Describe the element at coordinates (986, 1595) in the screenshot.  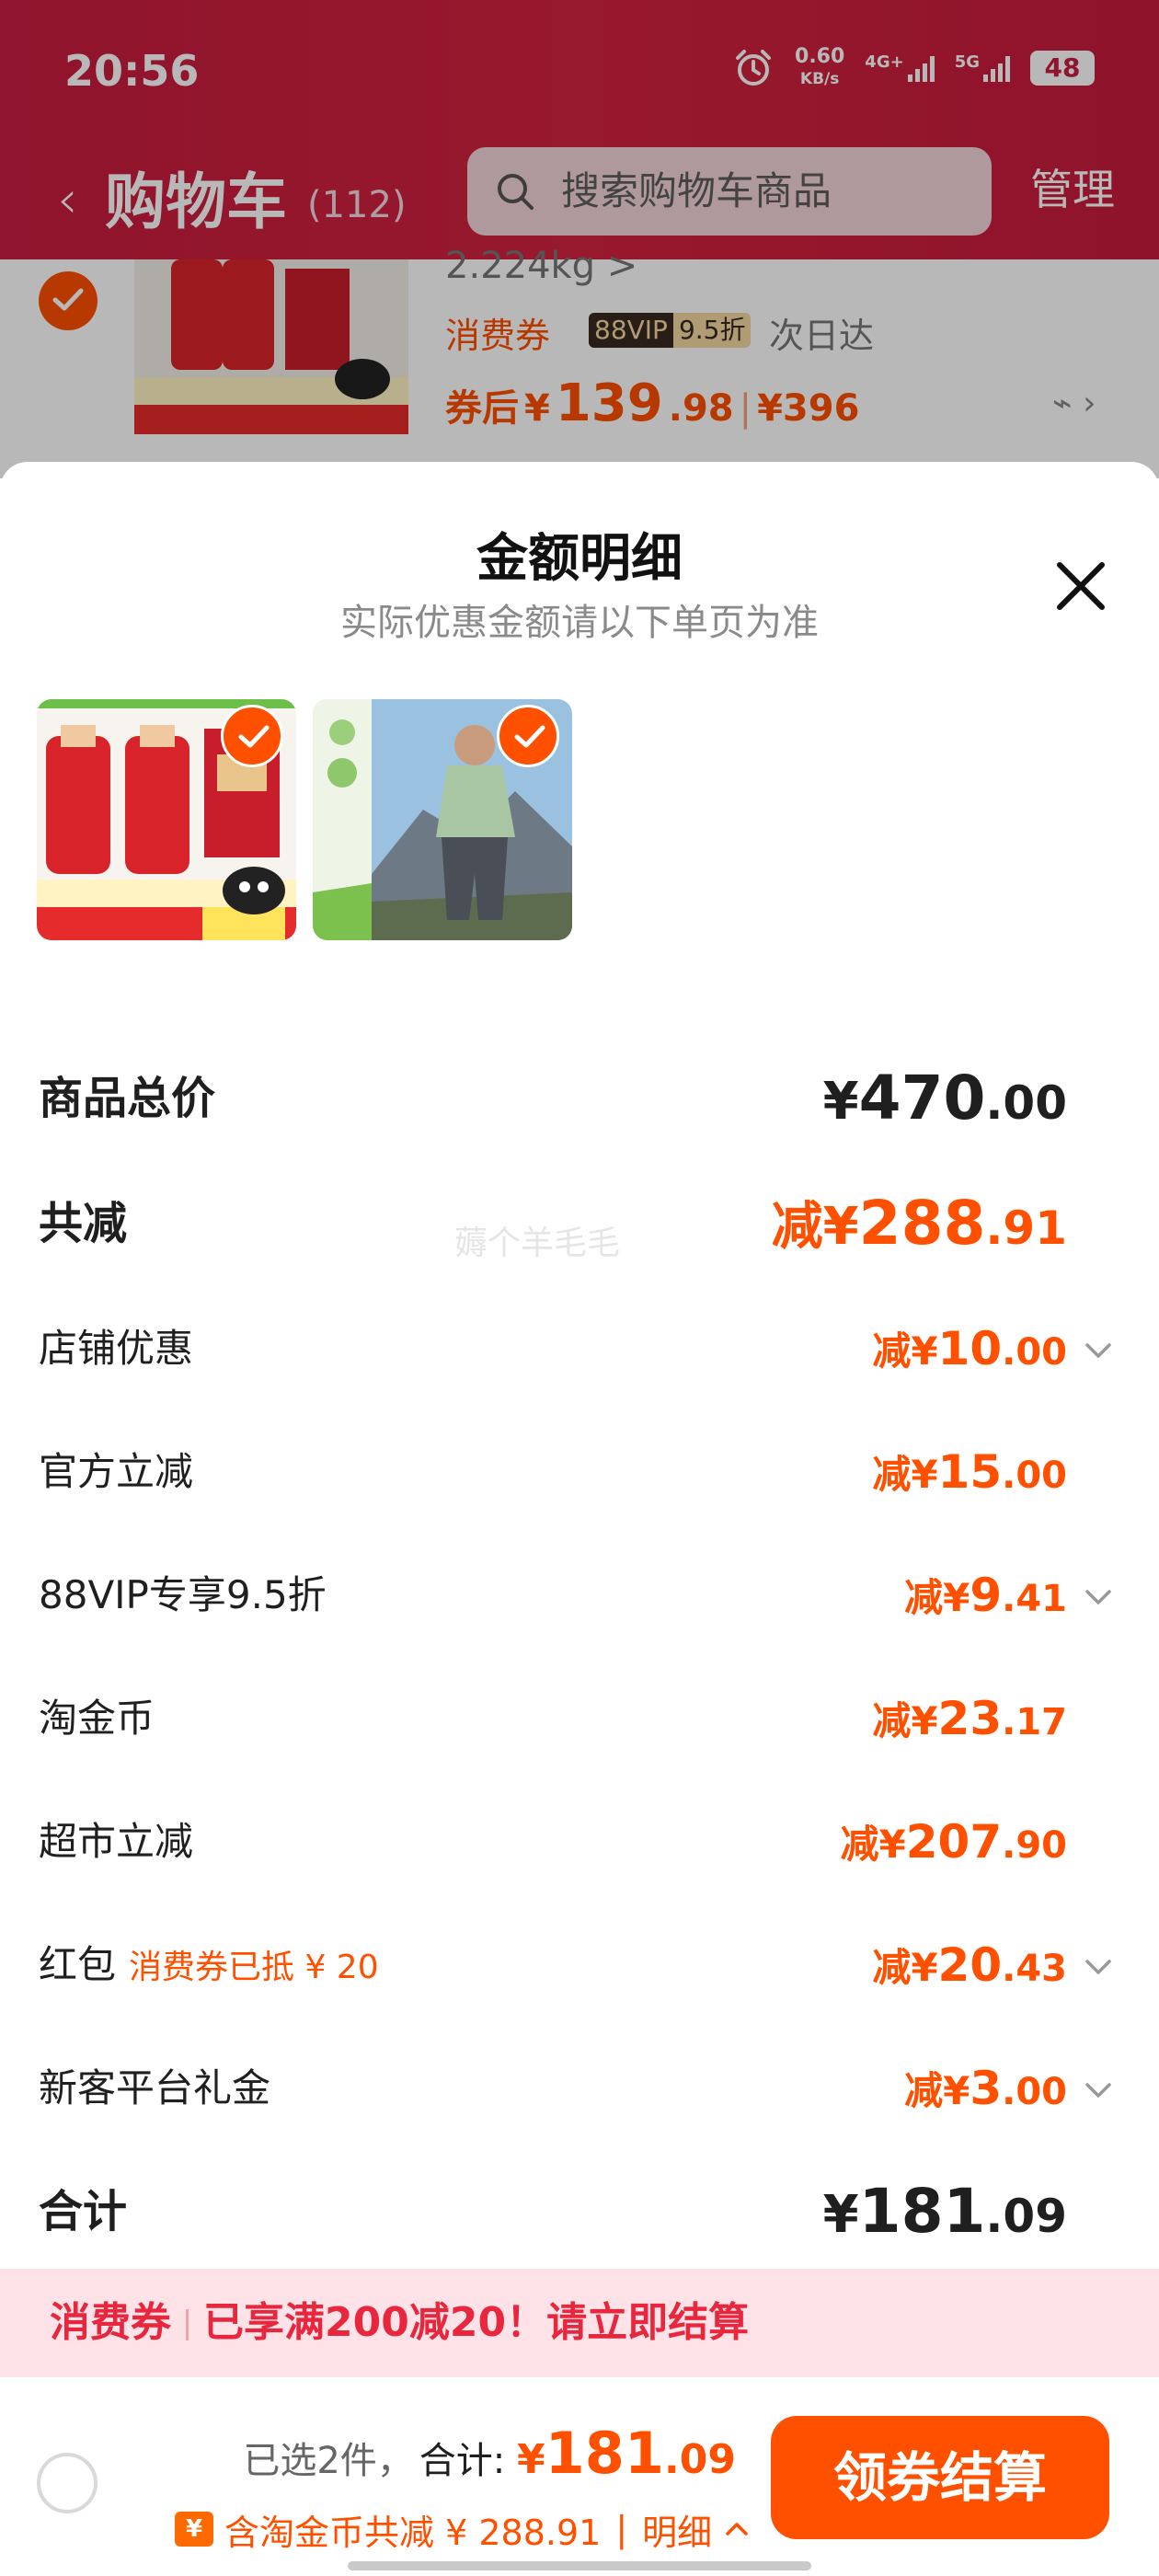
I see `amount-int: 9` at that location.